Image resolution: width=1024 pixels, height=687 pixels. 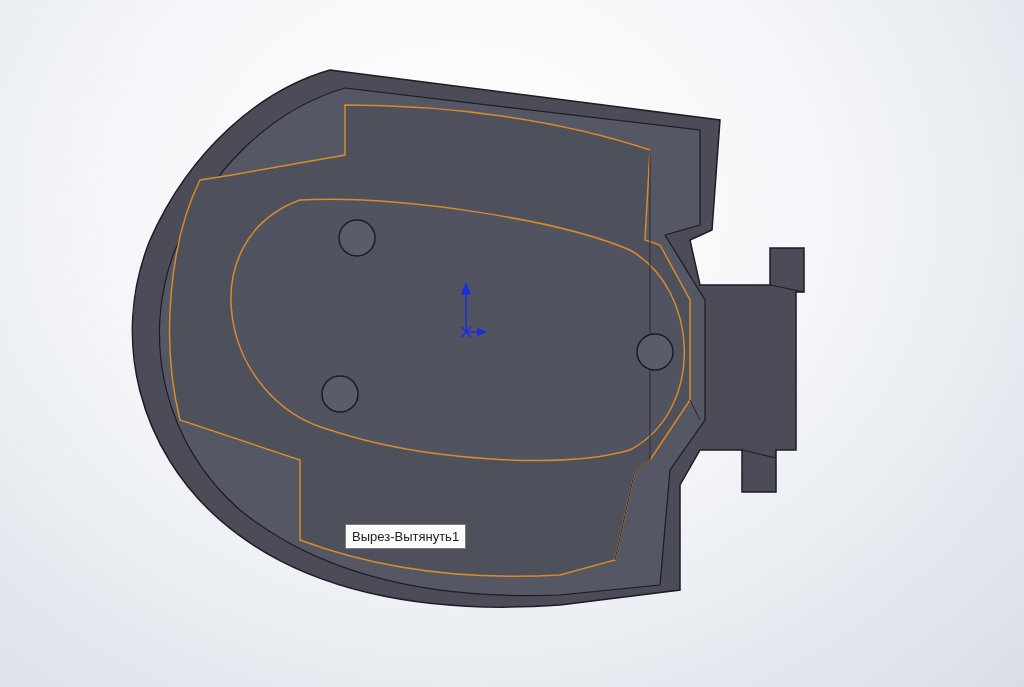 I want to click on coordinate-axes-icon, so click(x=473, y=310).